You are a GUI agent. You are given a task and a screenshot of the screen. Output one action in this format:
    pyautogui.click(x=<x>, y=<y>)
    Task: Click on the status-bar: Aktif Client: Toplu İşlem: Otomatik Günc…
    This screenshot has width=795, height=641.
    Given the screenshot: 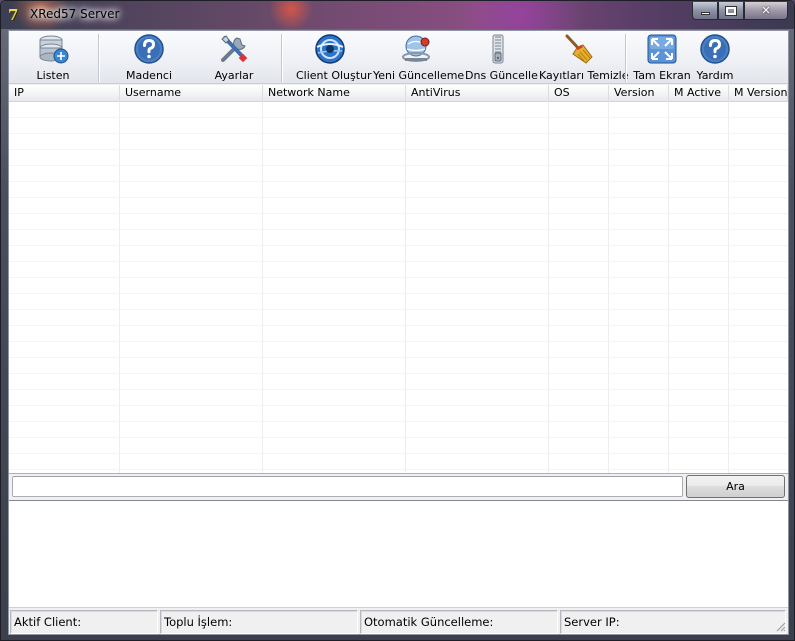 What is the action you would take?
    pyautogui.click(x=398, y=621)
    